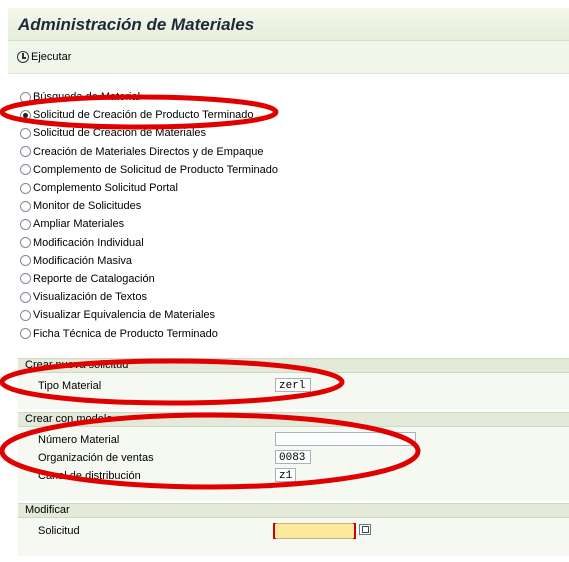 The width and height of the screenshot is (569, 562). I want to click on radio-option-monitor: Monitor de Solicitudes, so click(149, 206).